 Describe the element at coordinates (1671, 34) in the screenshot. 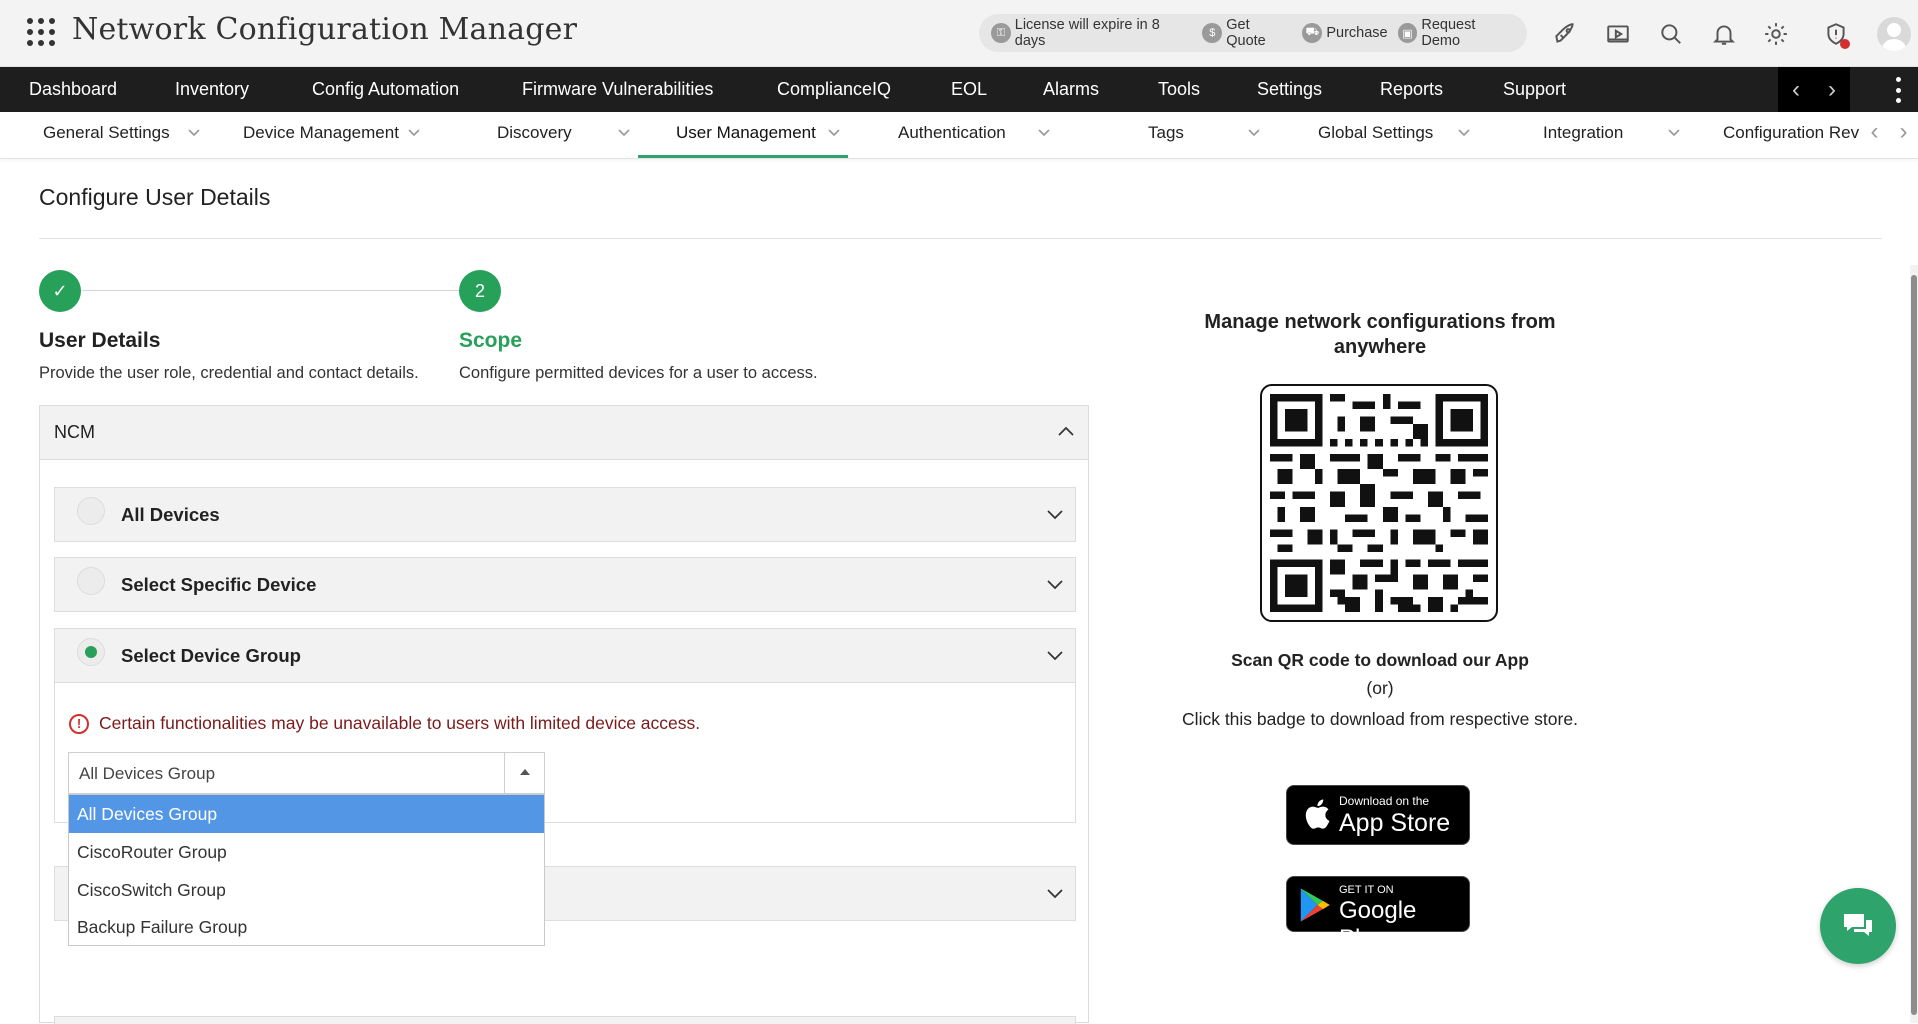

I see `search-icon` at that location.